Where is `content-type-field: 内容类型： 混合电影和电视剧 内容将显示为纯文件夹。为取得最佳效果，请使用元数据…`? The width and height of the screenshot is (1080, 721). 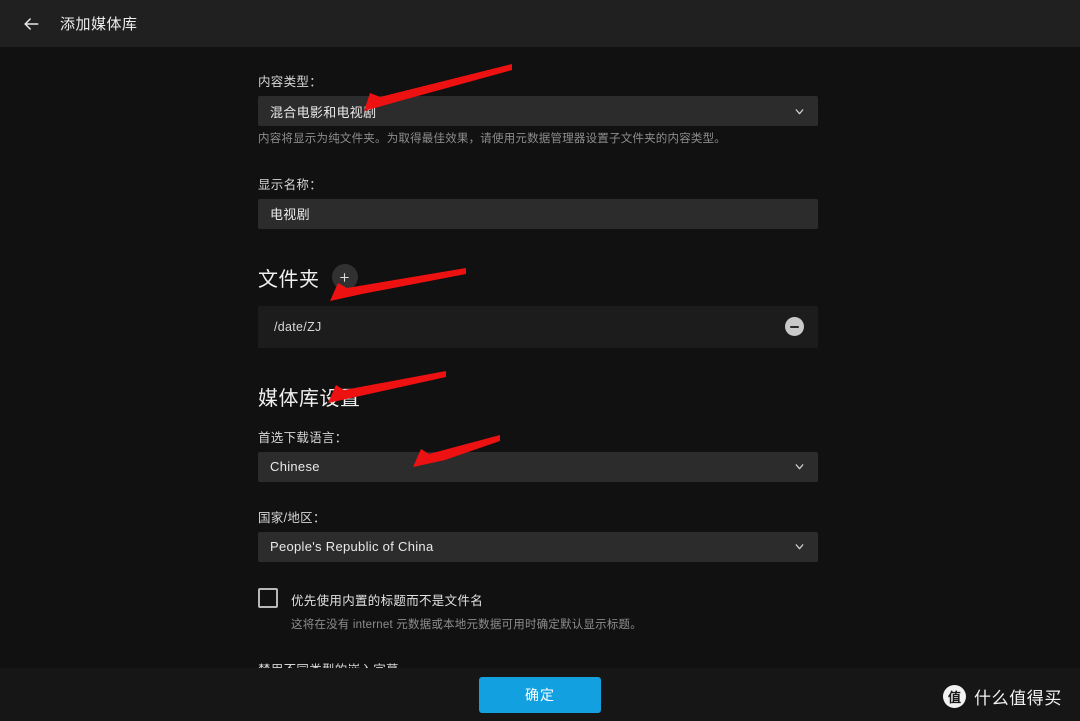
content-type-field: 内容类型： 混合电影和电视剧 内容将显示为纯文件夹。为取得最佳效果，请使用元数据… is located at coordinates (538, 109).